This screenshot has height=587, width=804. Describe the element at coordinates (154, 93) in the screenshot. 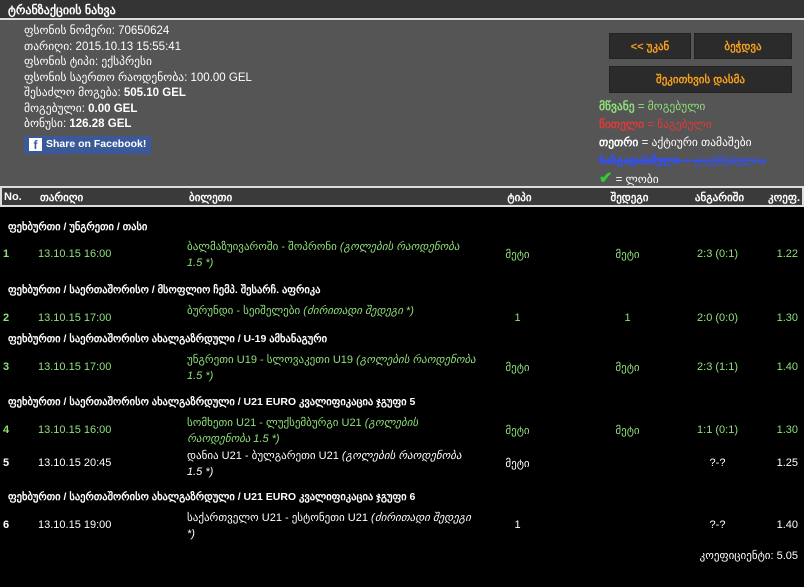

I see `value: 505.10 GEL` at that location.